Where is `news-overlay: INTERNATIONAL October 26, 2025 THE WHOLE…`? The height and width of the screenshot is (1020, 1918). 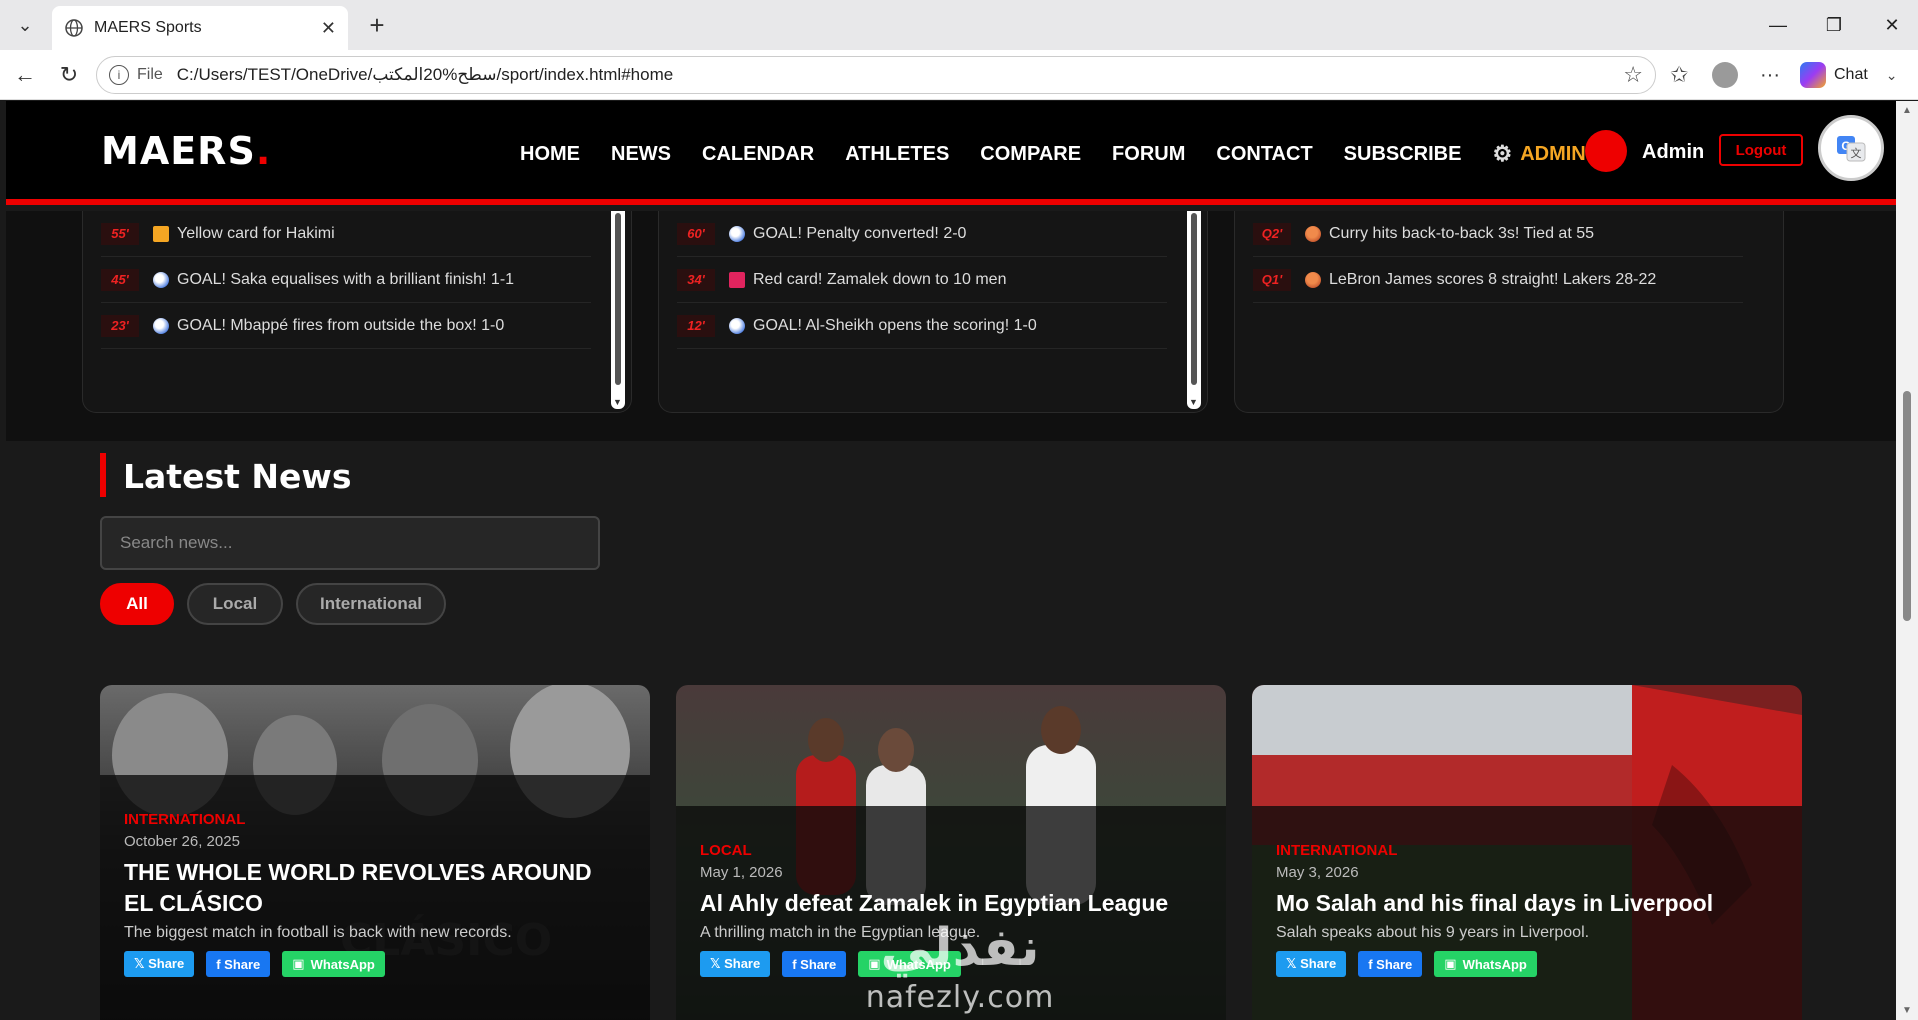 news-overlay: INTERNATIONAL October 26, 2025 THE WHOLE… is located at coordinates (375, 897).